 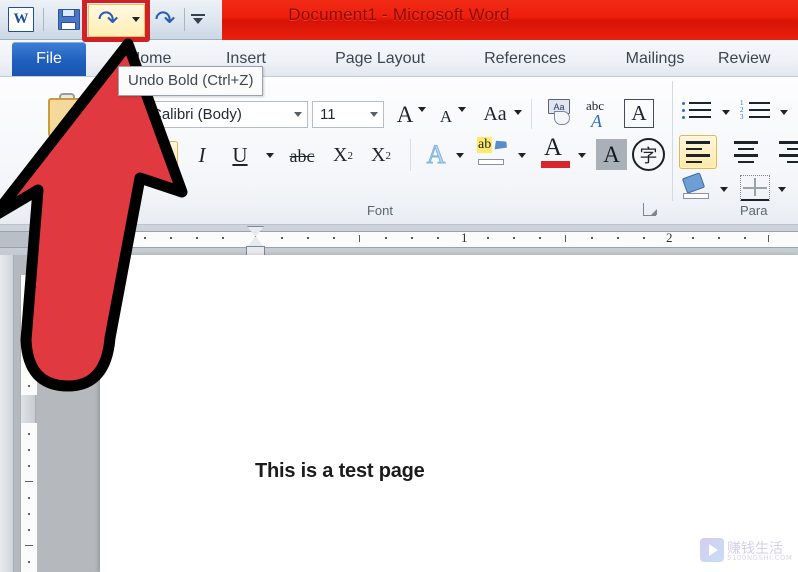 I want to click on font-color-button: A, so click(x=556, y=154).